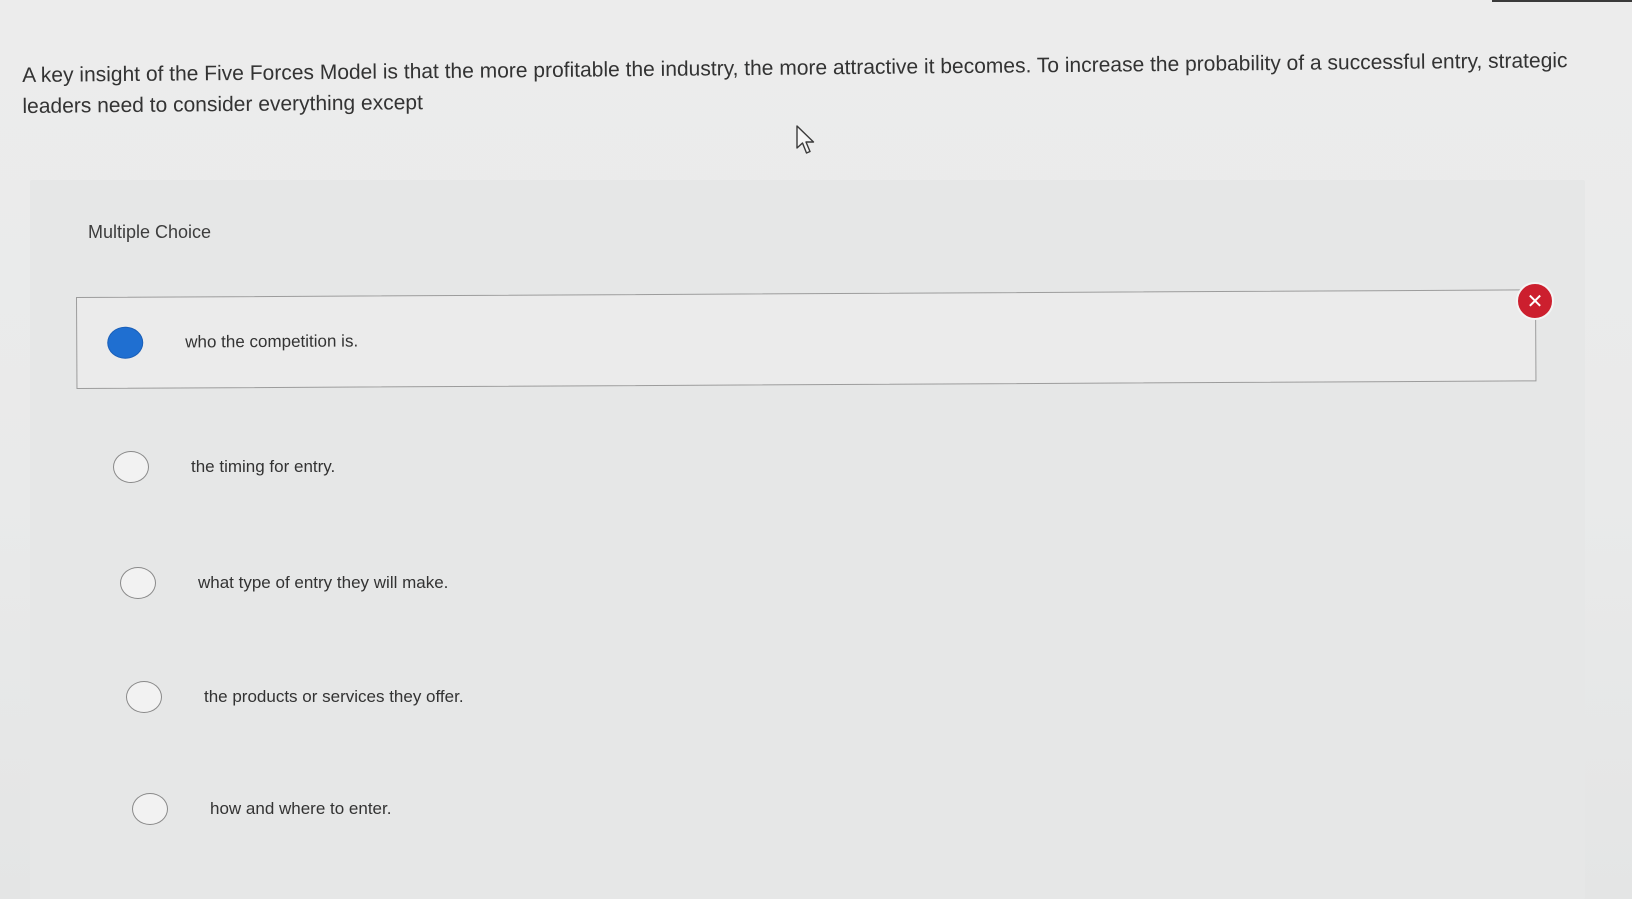 The width and height of the screenshot is (1632, 899). What do you see at coordinates (263, 466) in the screenshot?
I see `answer-option-label: the timing for entry.` at bounding box center [263, 466].